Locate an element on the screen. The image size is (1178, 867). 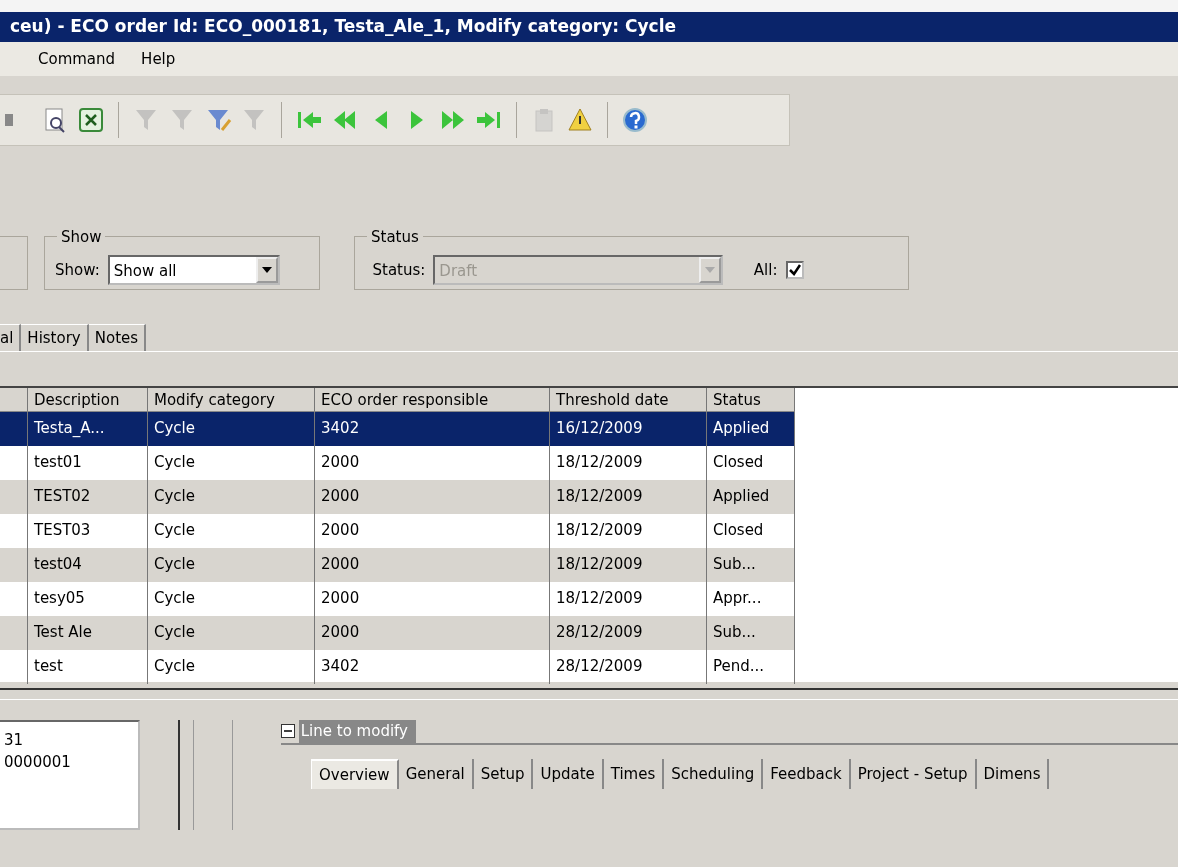
column-header is located at coordinates (14, 400).